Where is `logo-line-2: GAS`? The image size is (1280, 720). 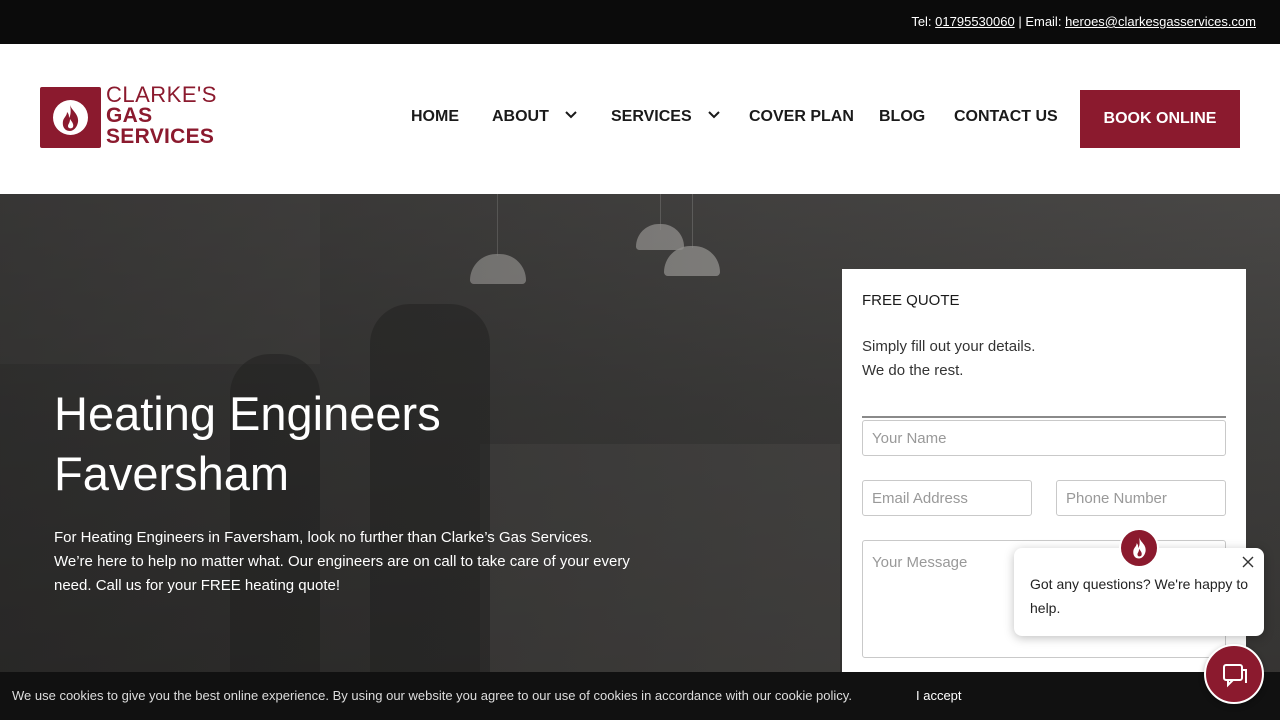
logo-line-2: GAS is located at coordinates (129, 115).